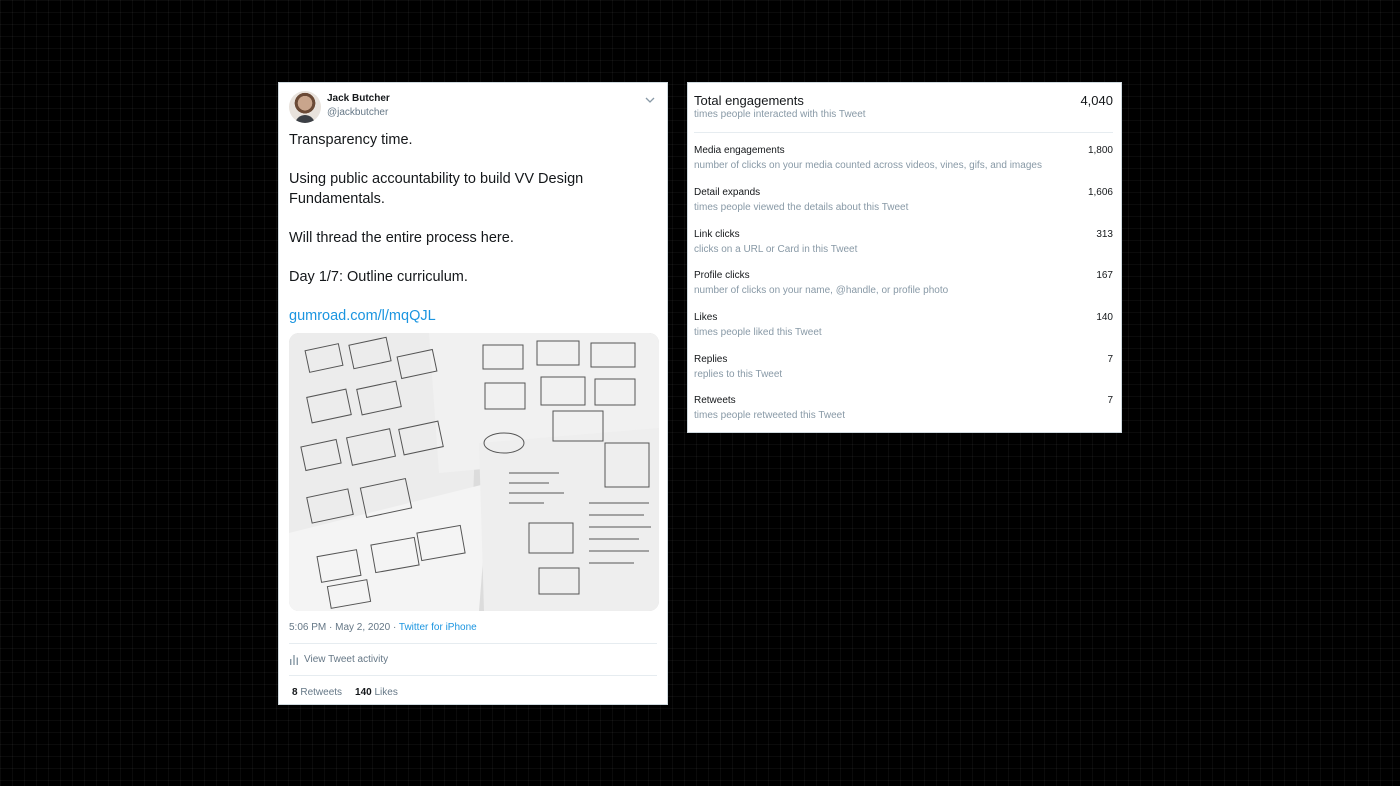 The height and width of the screenshot is (786, 1400). Describe the element at coordinates (1100, 192) in the screenshot. I see `metric-value: 1,606` at that location.